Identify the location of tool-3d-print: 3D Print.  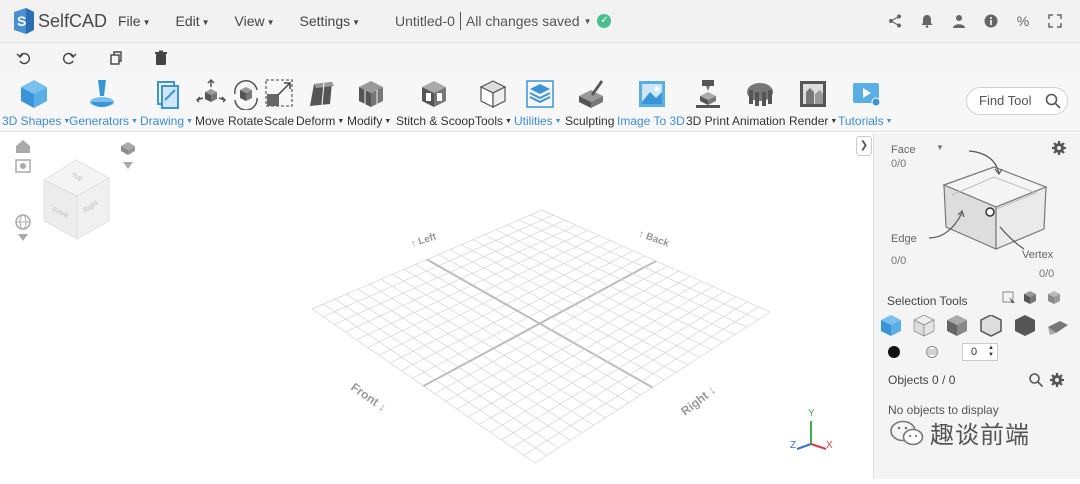
(708, 102).